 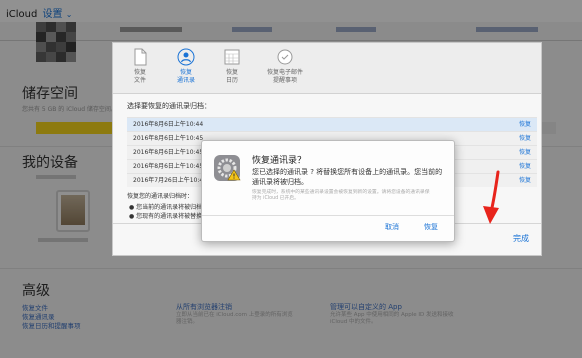 What do you see at coordinates (431, 227) in the screenshot?
I see `restore-button: 恢复` at bounding box center [431, 227].